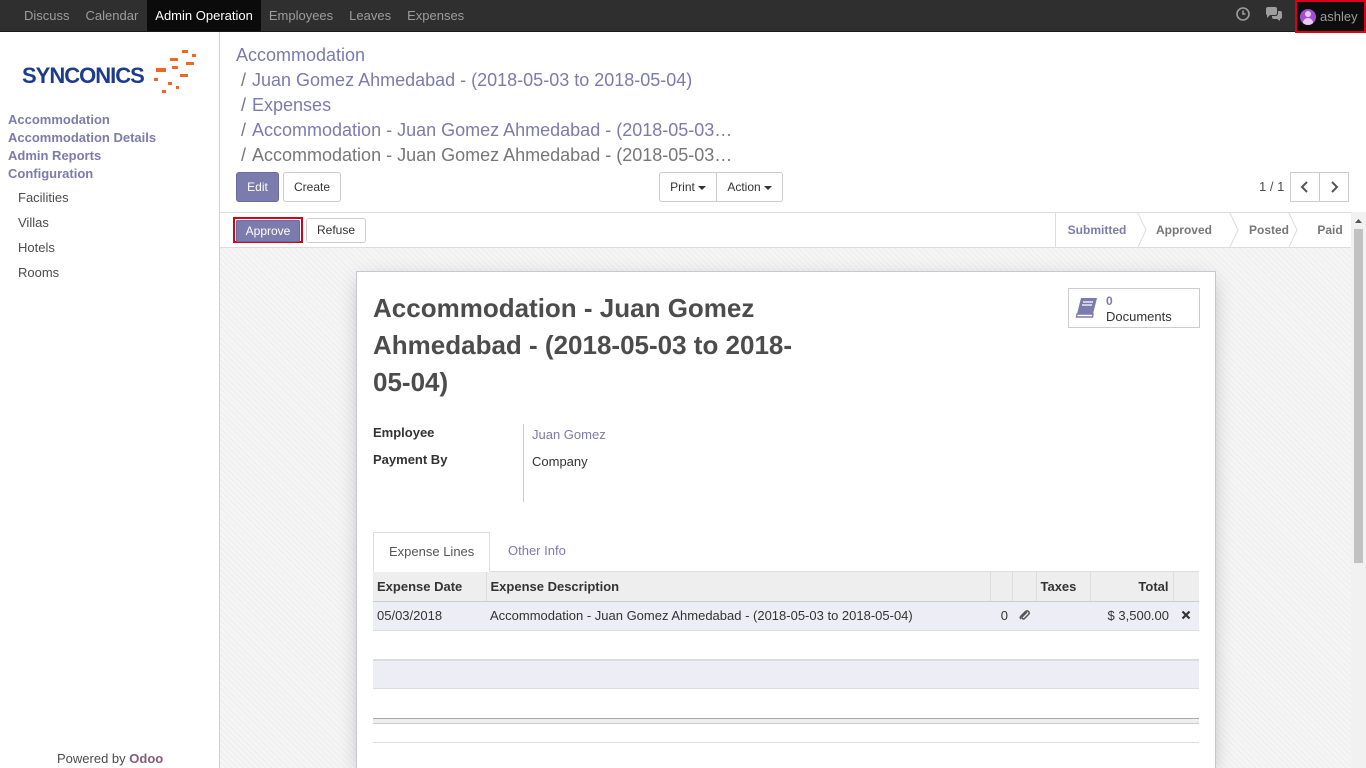  What do you see at coordinates (47, 15) in the screenshot?
I see `menu-discuss: Discuss` at bounding box center [47, 15].